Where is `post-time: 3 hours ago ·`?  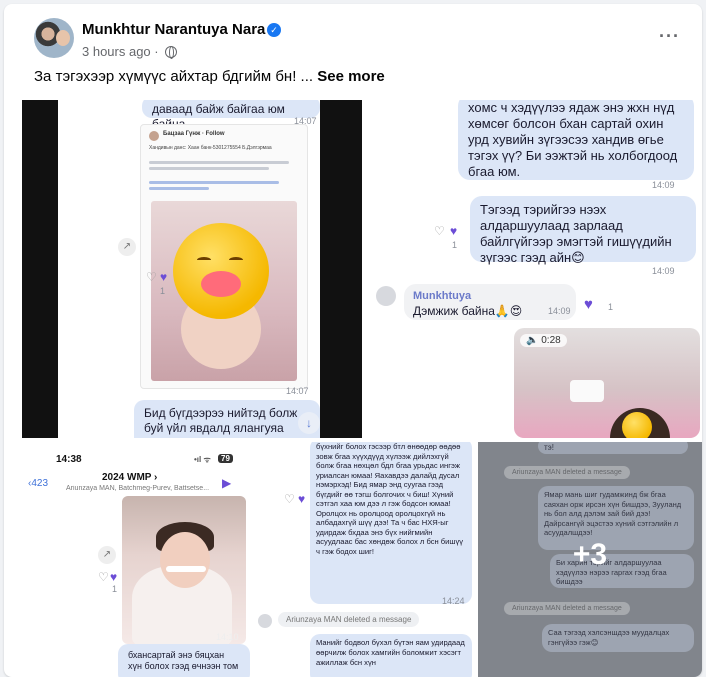 post-time: 3 hours ago · is located at coordinates (120, 51).